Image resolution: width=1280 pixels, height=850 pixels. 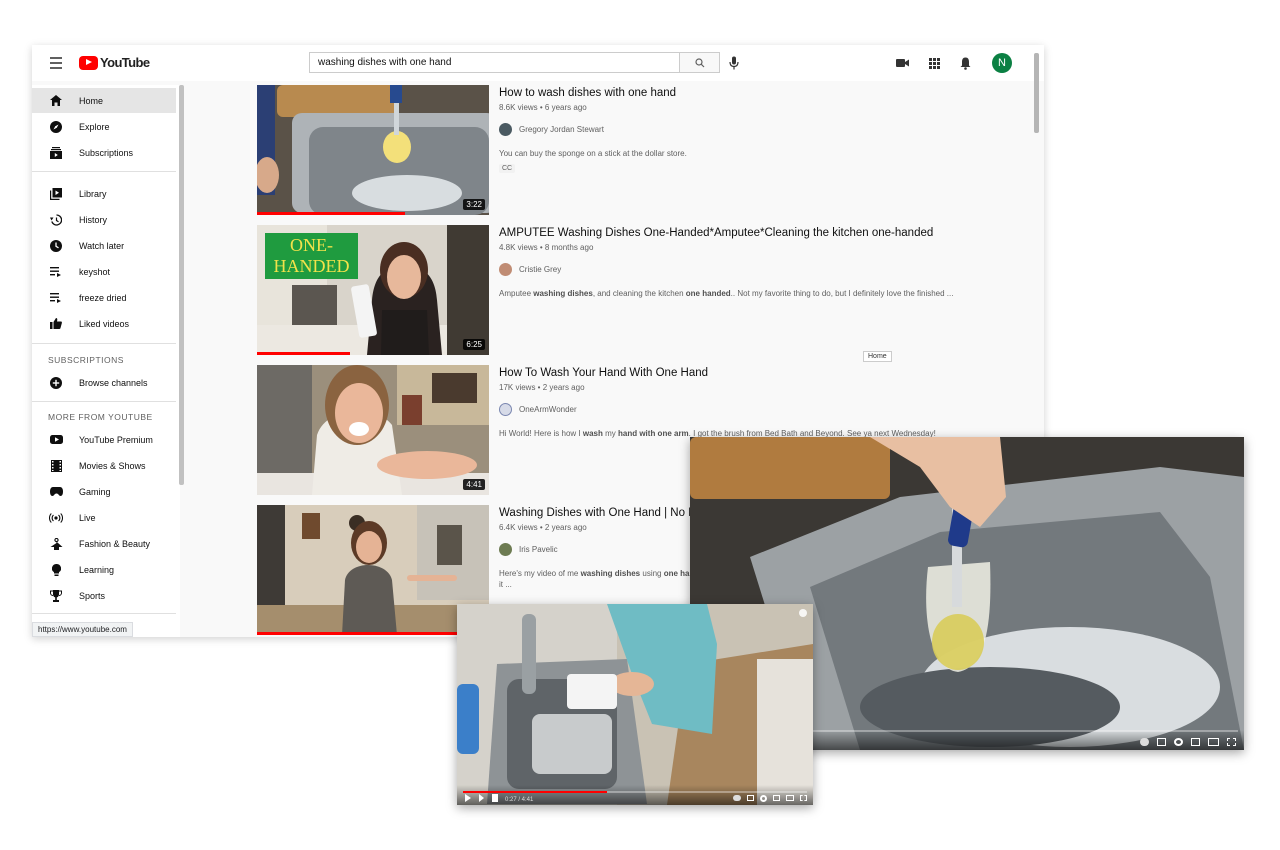 What do you see at coordinates (88, 62) in the screenshot?
I see `youtube-play-icon` at bounding box center [88, 62].